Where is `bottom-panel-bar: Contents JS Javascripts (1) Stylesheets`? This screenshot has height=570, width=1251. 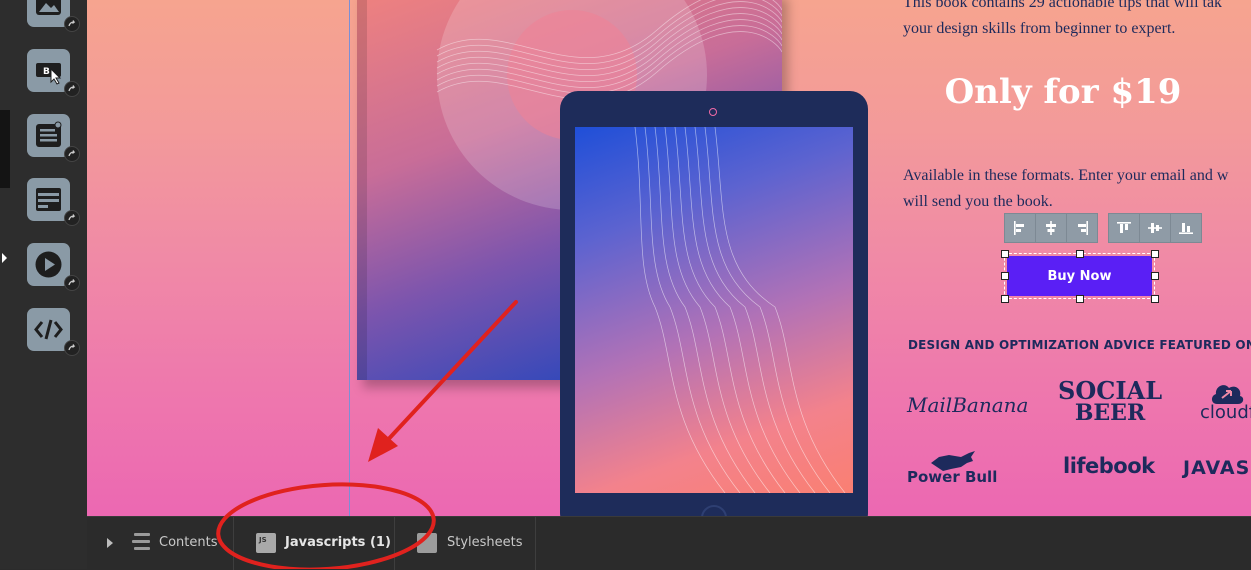 bottom-panel-bar: Contents JS Javascripts (1) Stylesheets is located at coordinates (669, 543).